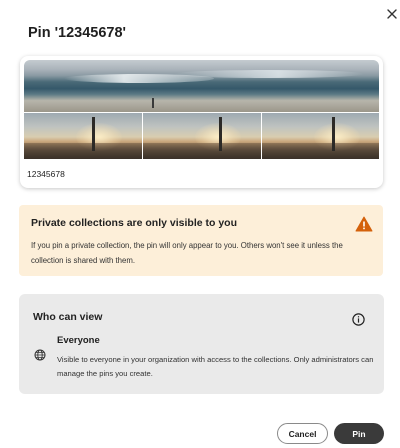  I want to click on thumbnail-main, so click(201, 86).